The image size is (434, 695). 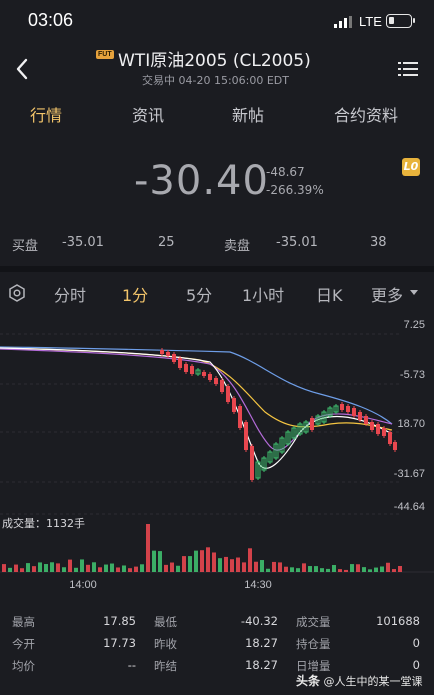 I want to click on watermark-handle: @人生中的某一堂课, so click(x=373, y=681).